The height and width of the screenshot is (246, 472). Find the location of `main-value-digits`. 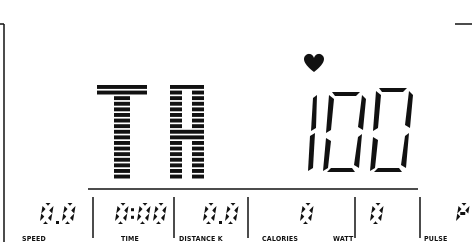

main-value-digits is located at coordinates (360, 130).